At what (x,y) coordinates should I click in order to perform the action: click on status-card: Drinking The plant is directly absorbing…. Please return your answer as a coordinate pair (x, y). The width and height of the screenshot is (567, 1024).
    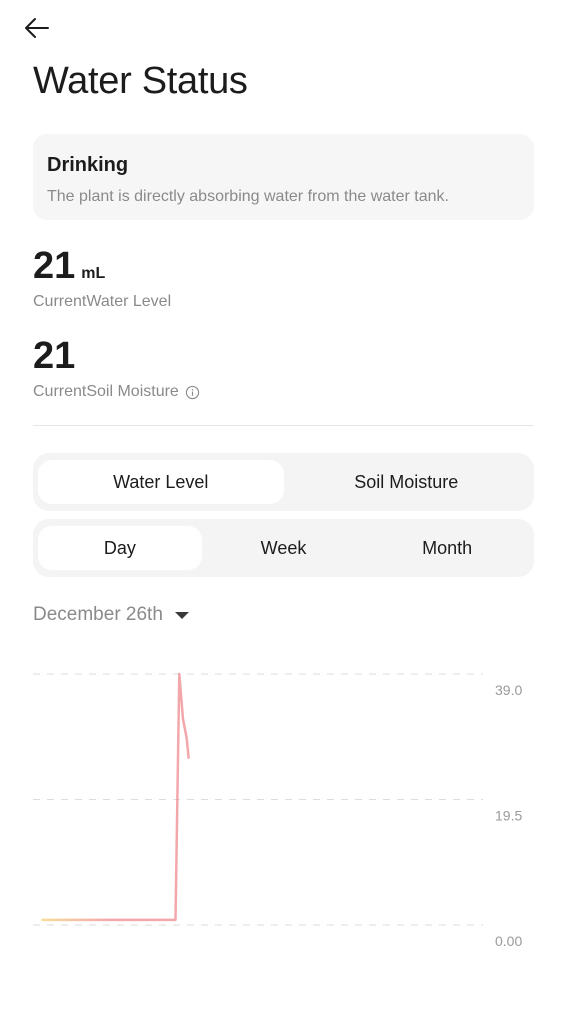
    Looking at the image, I should click on (283, 177).